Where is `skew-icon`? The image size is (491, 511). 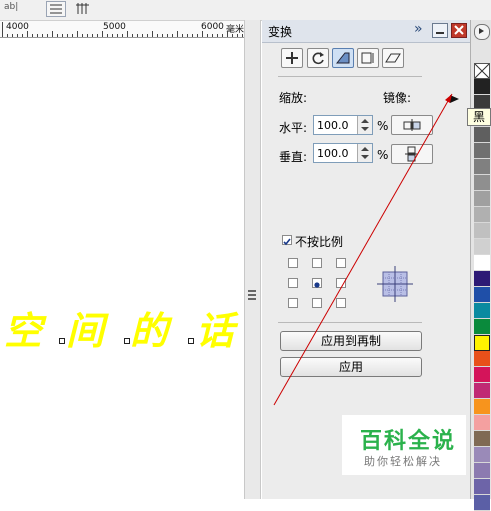
skew-icon is located at coordinates (393, 58).